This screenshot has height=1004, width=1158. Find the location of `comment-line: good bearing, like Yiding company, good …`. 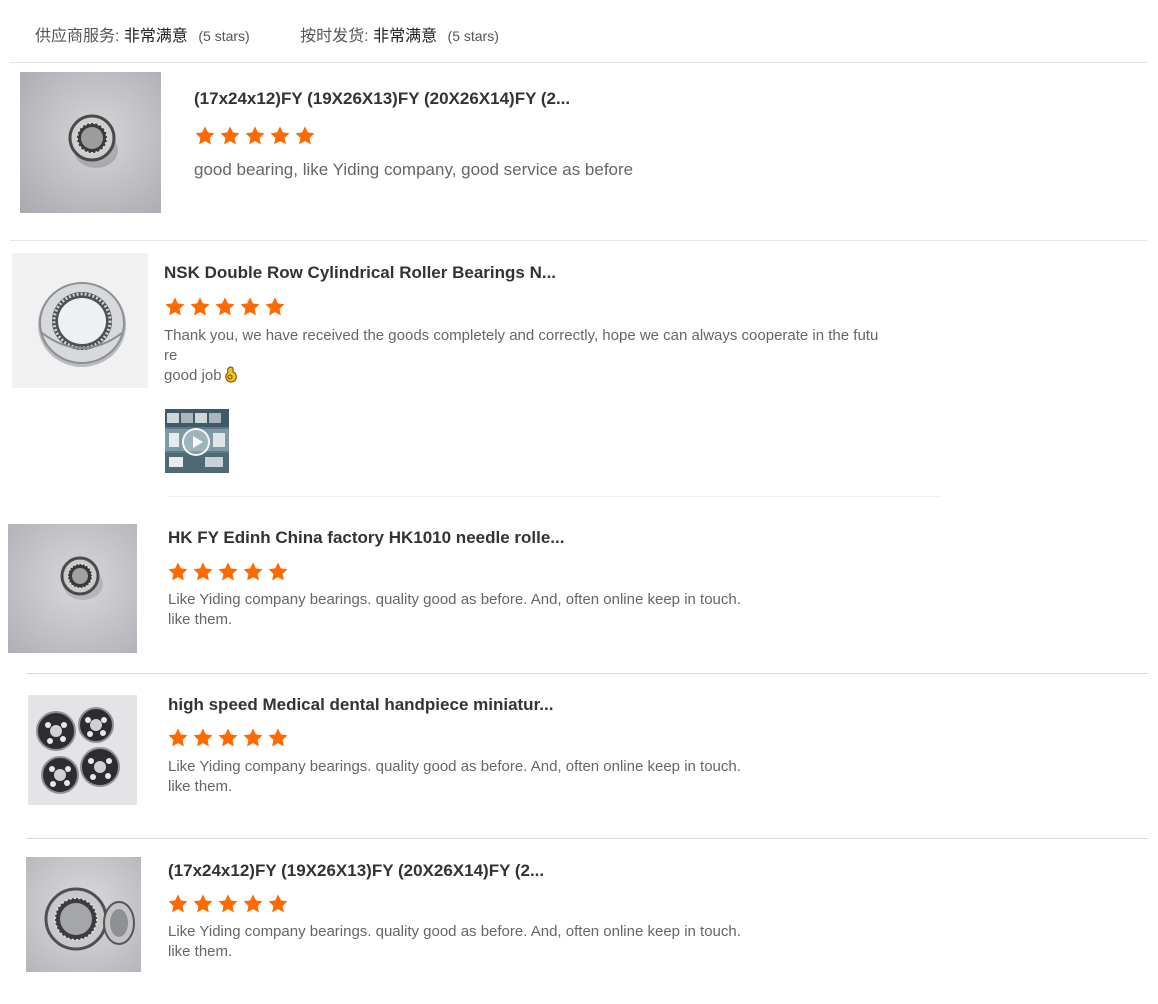

comment-line: good bearing, like Yiding company, good … is located at coordinates (414, 169).